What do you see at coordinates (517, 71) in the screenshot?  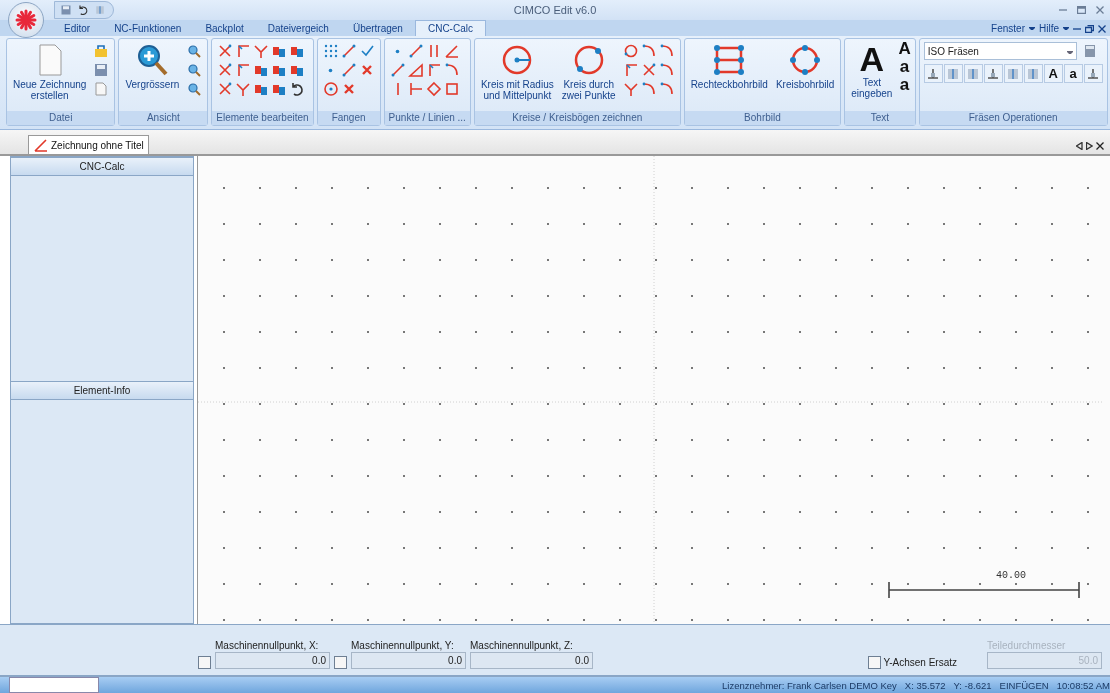 I see `ribbon-button: Kreis mit Radius und Mittelpunkt` at bounding box center [517, 71].